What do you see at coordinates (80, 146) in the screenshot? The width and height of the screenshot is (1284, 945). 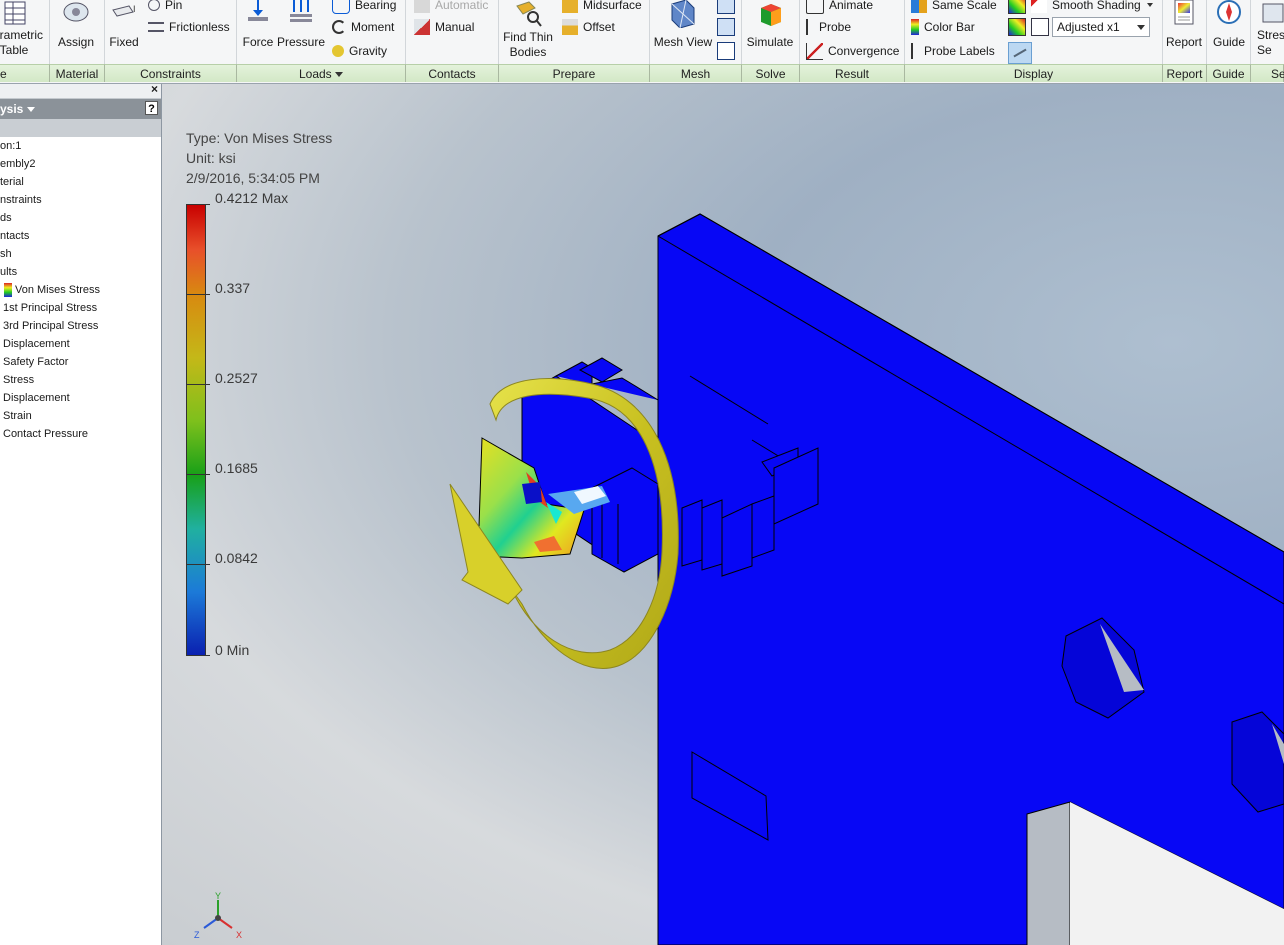 I see `tree-item: on:1` at bounding box center [80, 146].